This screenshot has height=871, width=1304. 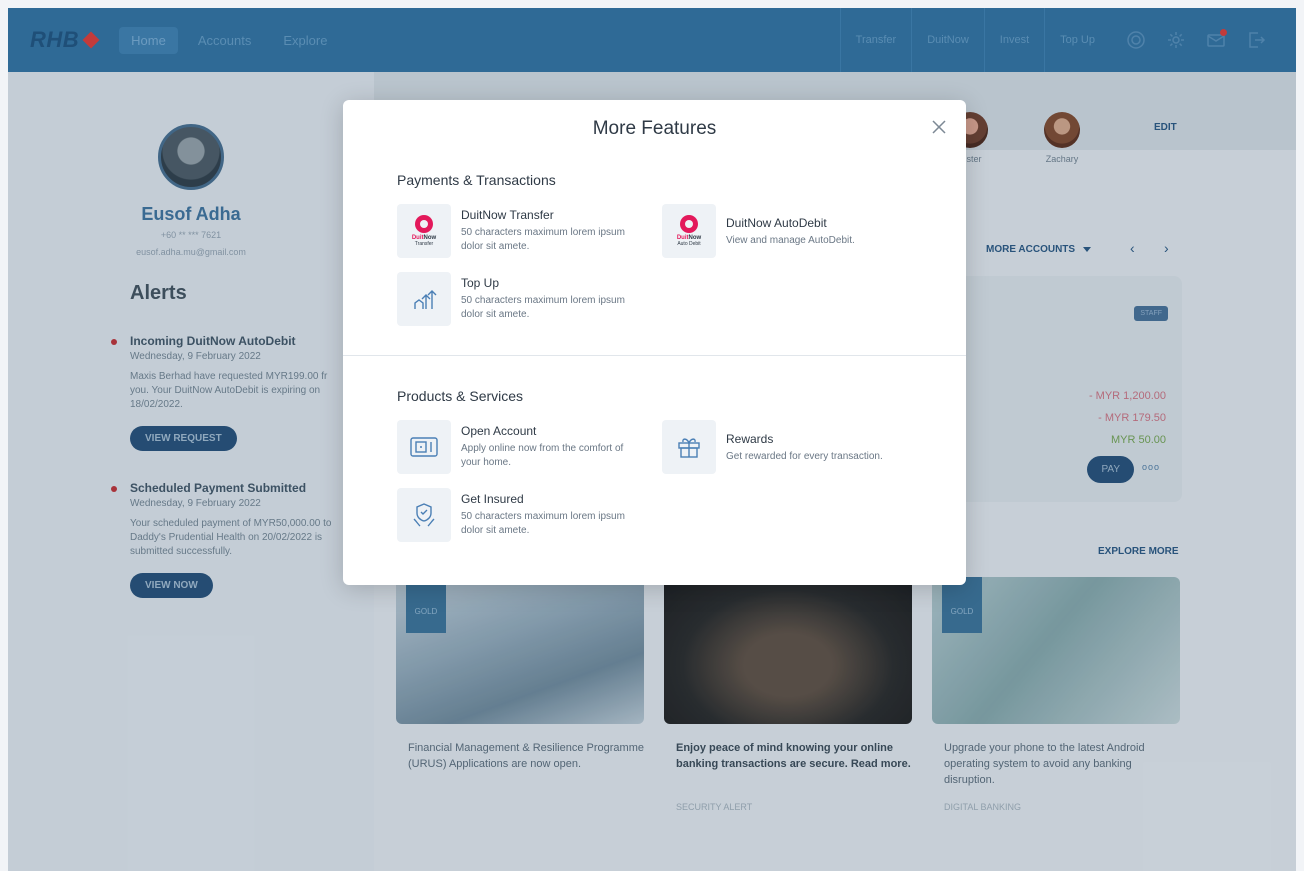 What do you see at coordinates (492, 499) in the screenshot?
I see `feature-title: Get Insured` at bounding box center [492, 499].